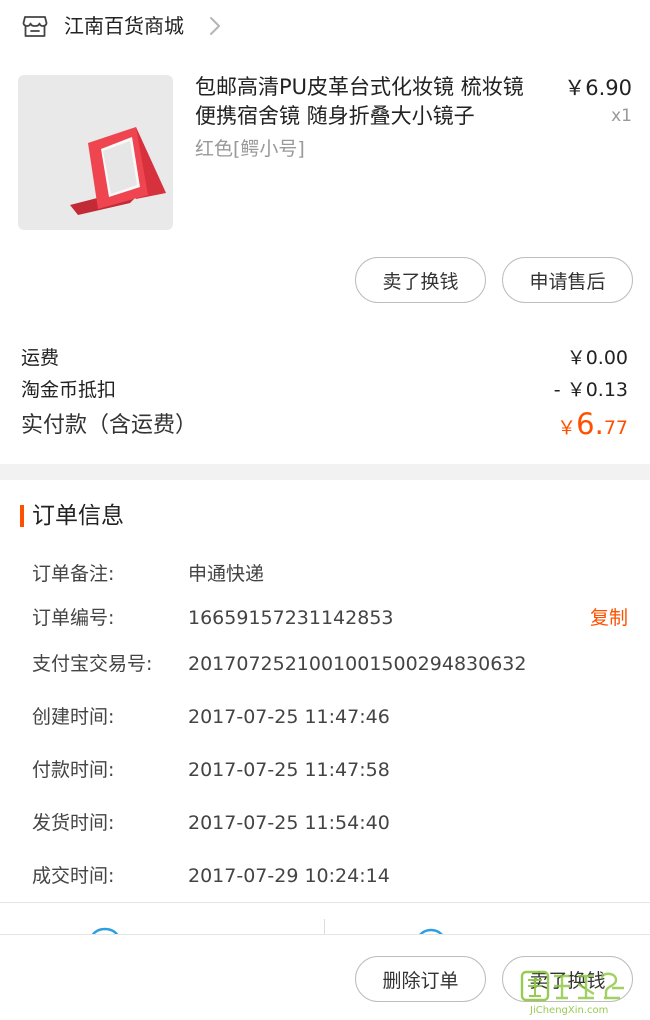 Image resolution: width=650 pixels, height=1020 pixels. Describe the element at coordinates (73, 618) in the screenshot. I see `order-number-label: 订单编号:` at that location.